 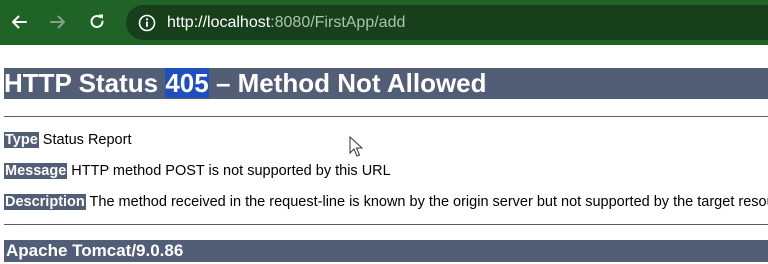 I want to click on type-row: Type Status Report, so click(x=67, y=140).